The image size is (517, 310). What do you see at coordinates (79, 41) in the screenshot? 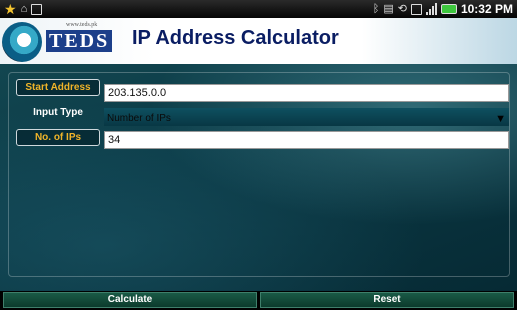
I see `logo-wordmark: TEDS` at bounding box center [79, 41].